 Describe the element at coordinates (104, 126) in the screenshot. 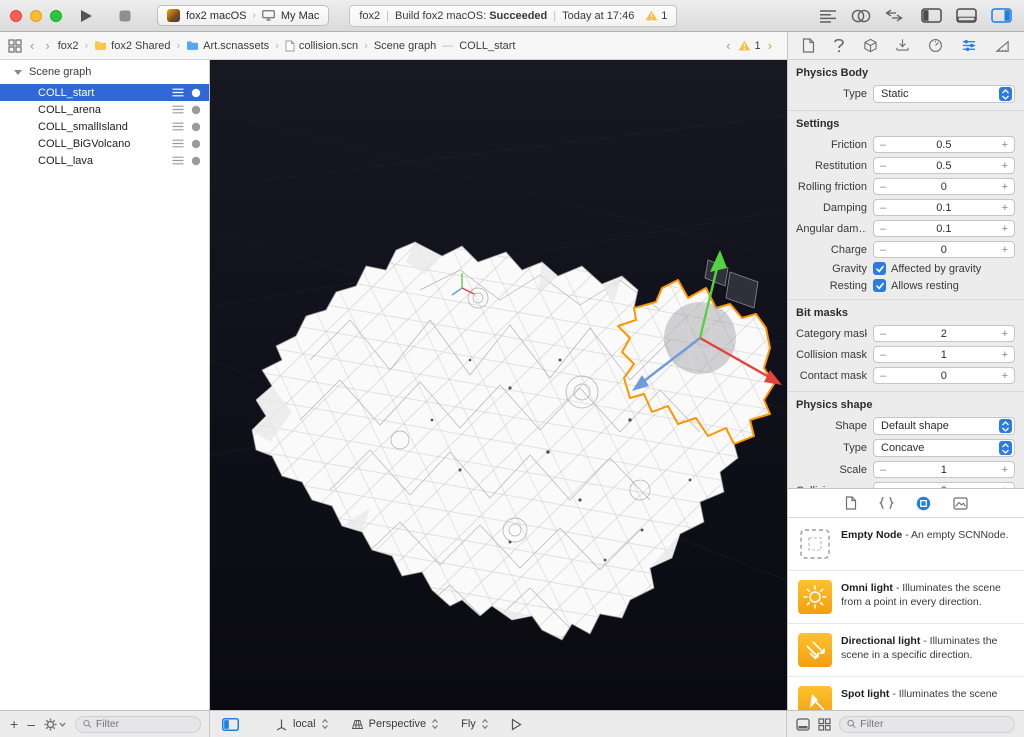

I see `scene-node-row-coll-smallisland: COLL_smallIsland` at that location.